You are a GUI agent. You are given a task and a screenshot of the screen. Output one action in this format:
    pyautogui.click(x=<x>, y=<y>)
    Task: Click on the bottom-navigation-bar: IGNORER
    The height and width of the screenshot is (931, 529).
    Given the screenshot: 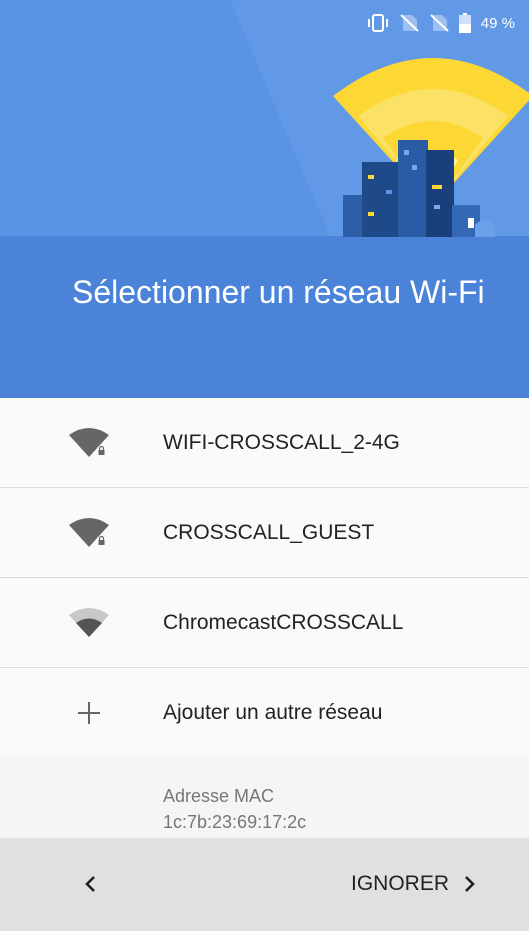 What is the action you would take?
    pyautogui.click(x=264, y=884)
    